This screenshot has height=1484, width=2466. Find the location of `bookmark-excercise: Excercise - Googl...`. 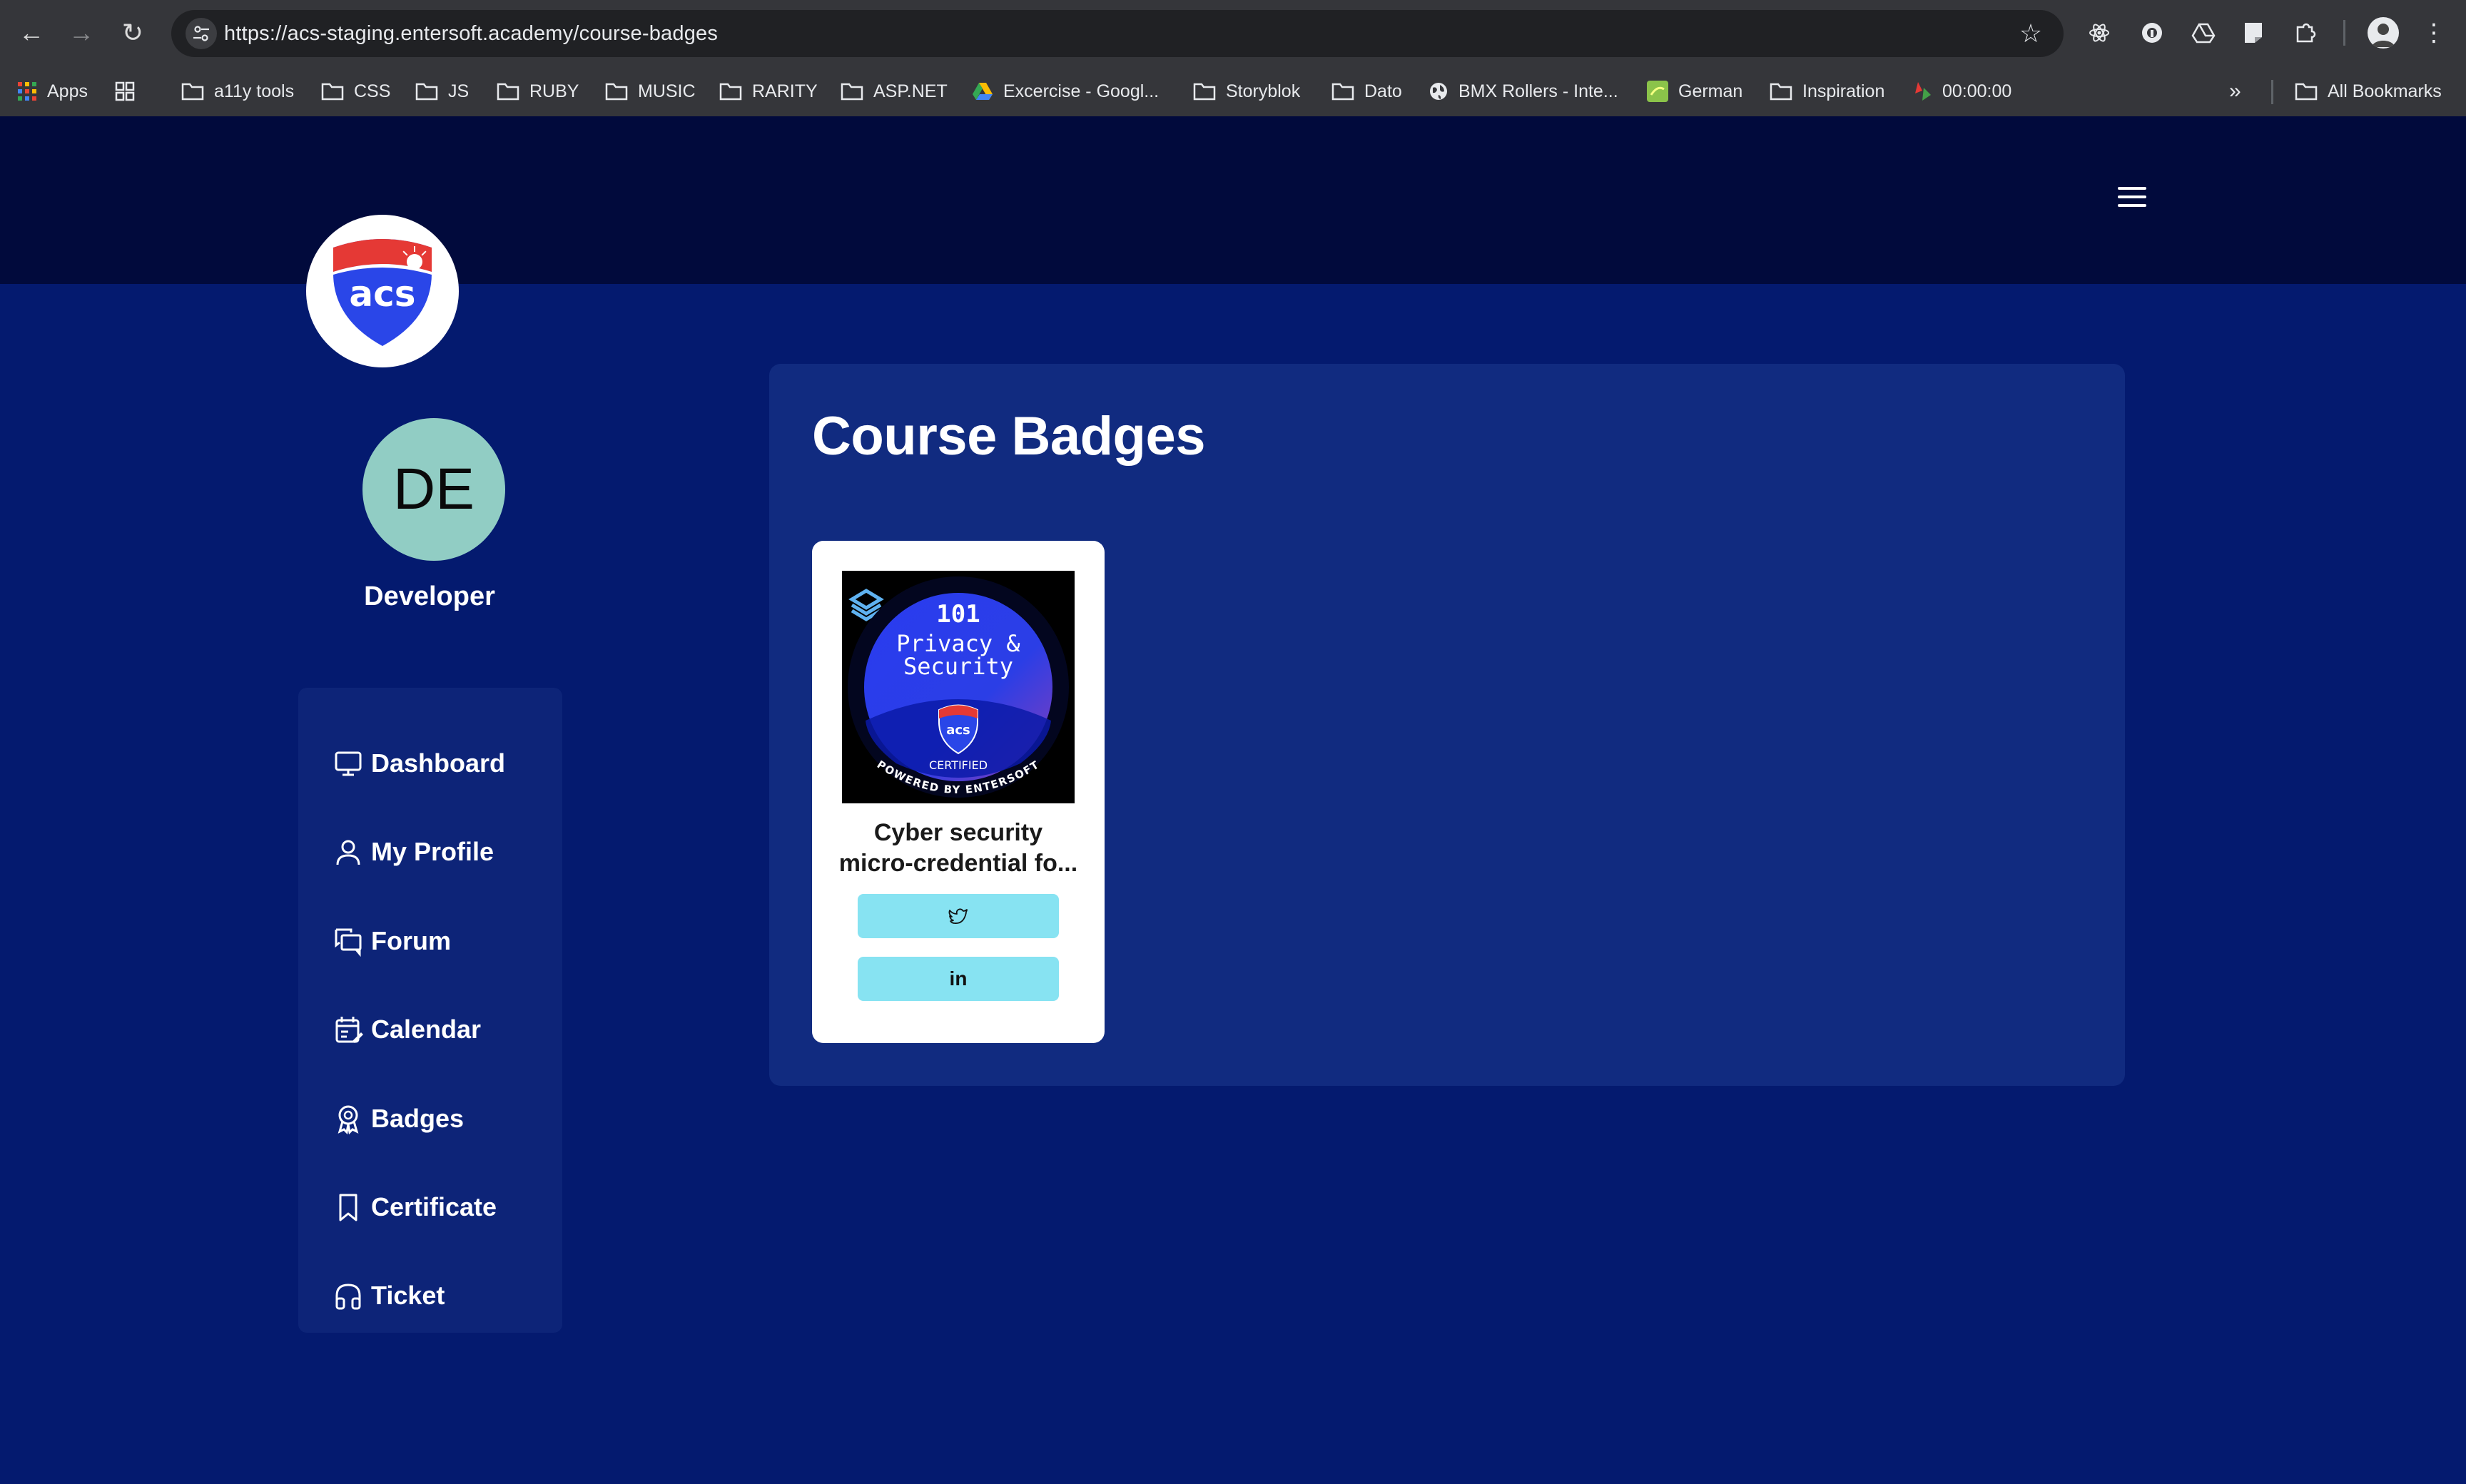

bookmark-excercise: Excercise - Googl... is located at coordinates (1065, 92).